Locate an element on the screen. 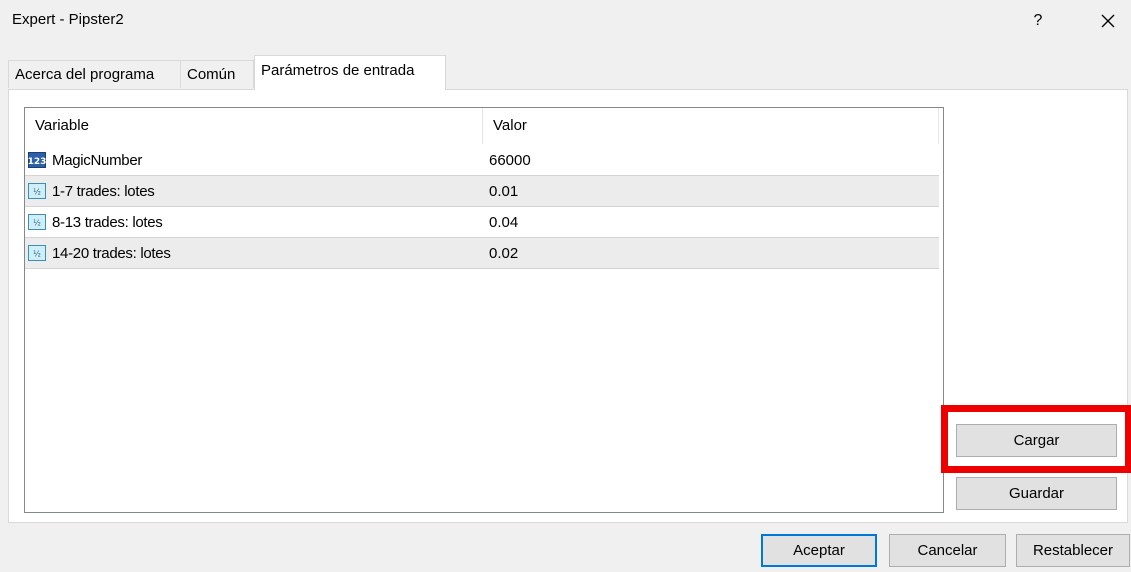 This screenshot has width=1131, height=572. value-cell: 0.01 is located at coordinates (711, 191).